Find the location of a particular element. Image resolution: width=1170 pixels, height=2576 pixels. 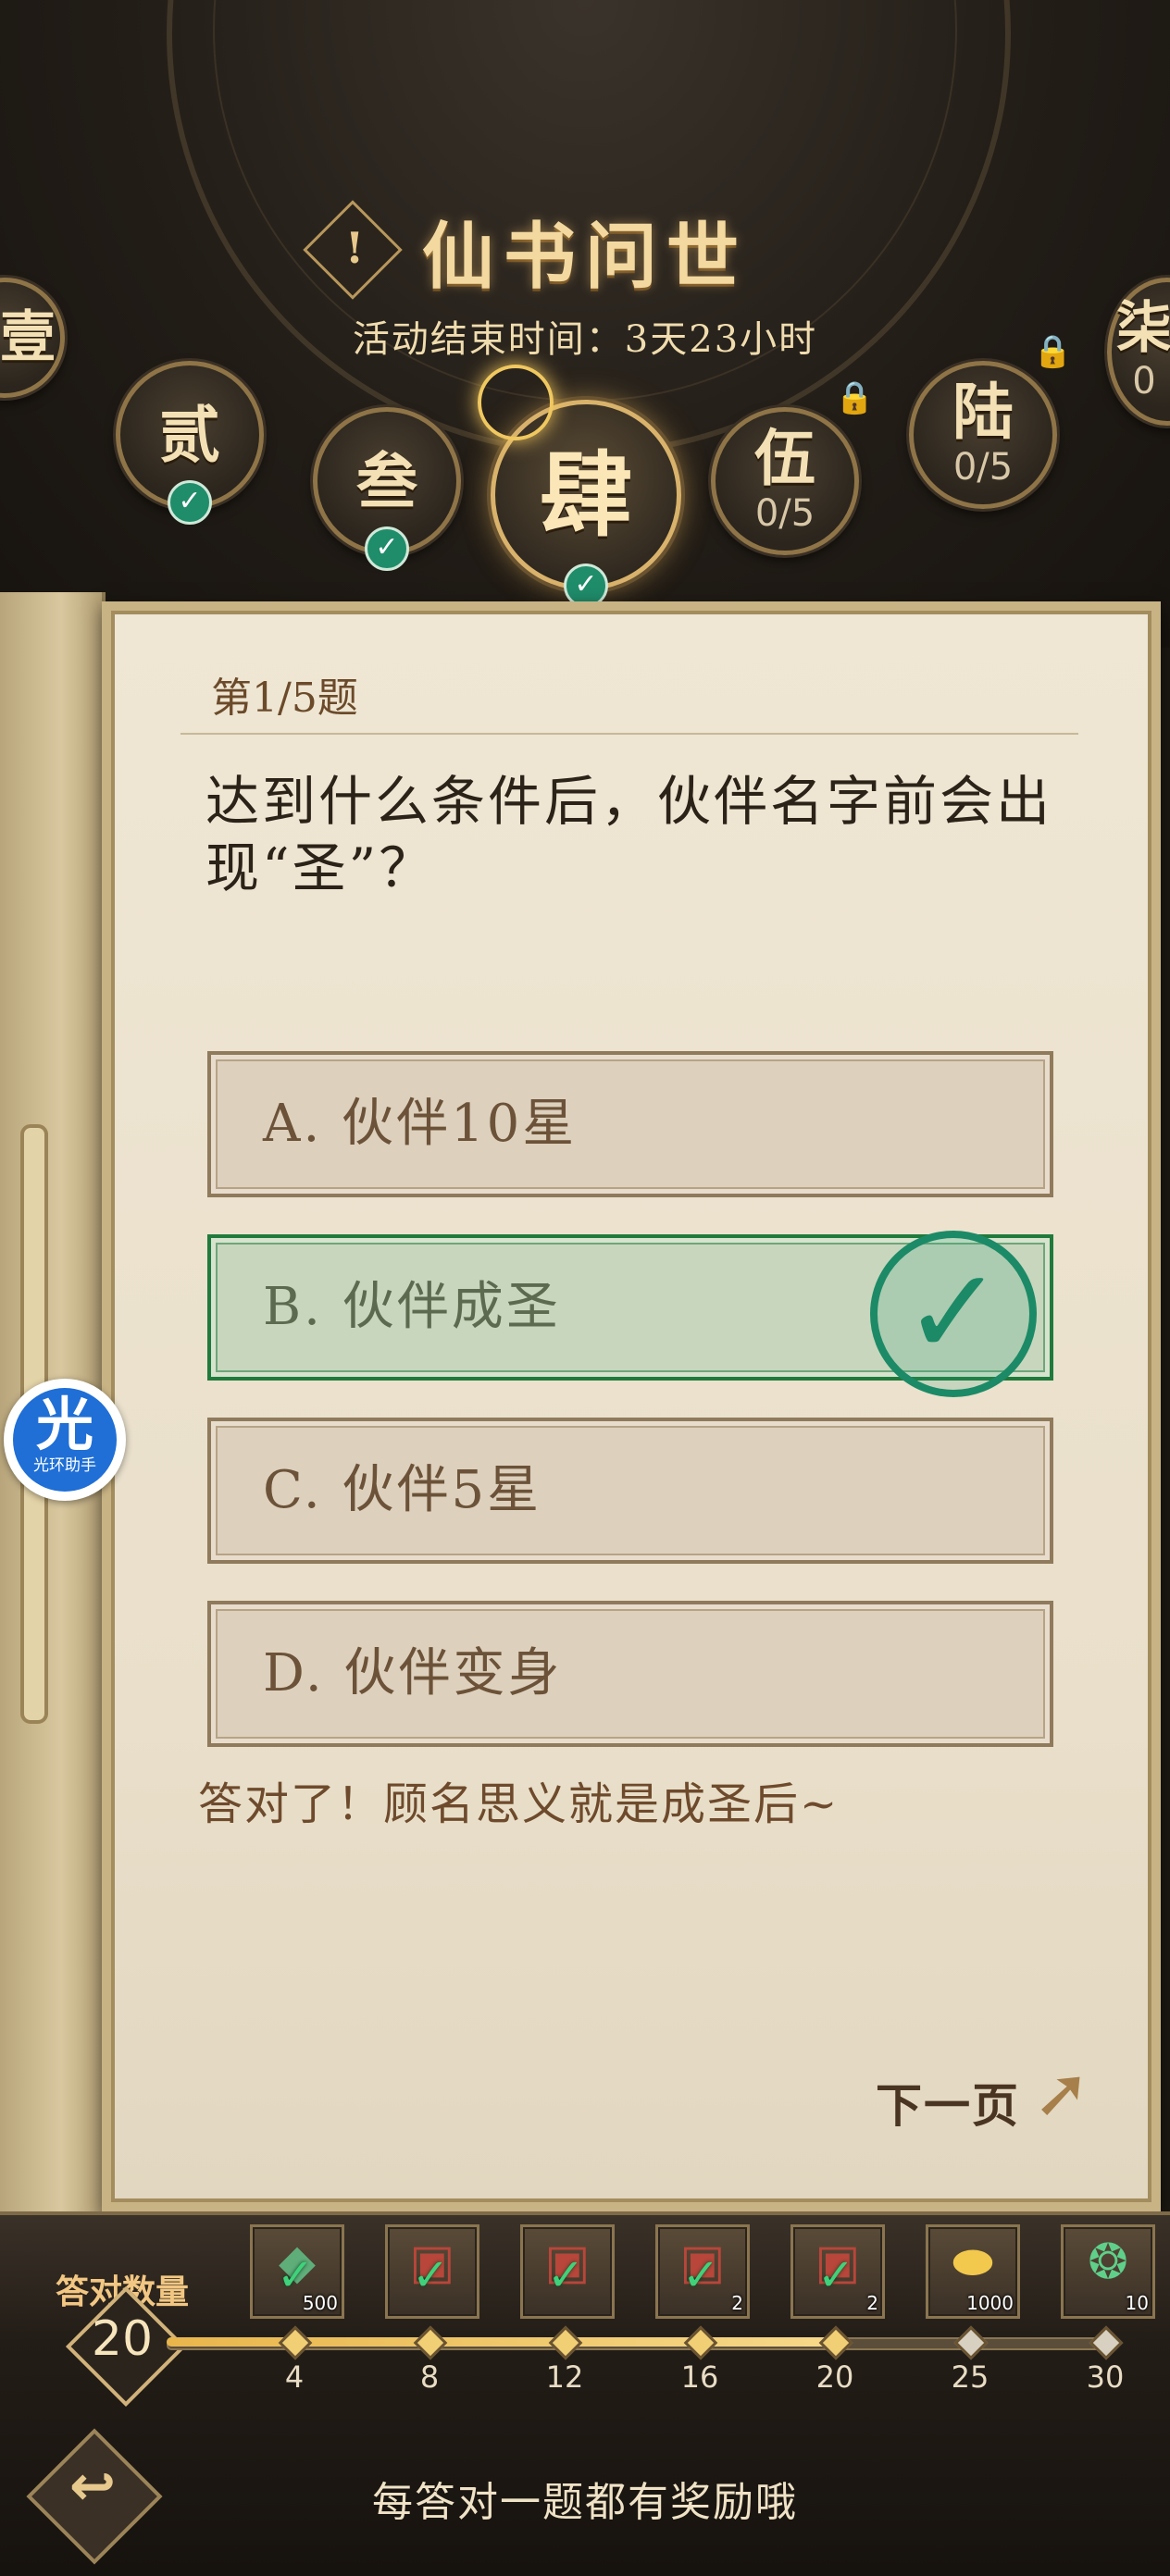

chapter-label: 叁 is located at coordinates (386, 481).